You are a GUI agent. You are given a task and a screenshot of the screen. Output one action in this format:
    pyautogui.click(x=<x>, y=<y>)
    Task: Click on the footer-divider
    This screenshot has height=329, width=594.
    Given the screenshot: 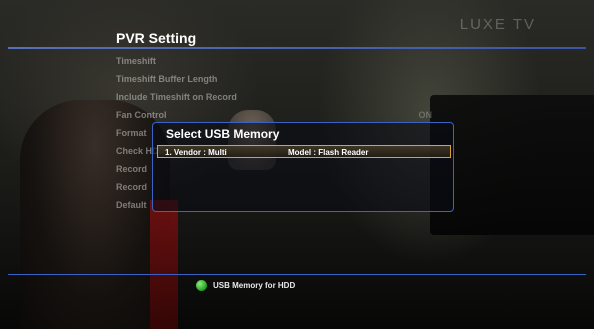 What is the action you would take?
    pyautogui.click(x=297, y=274)
    